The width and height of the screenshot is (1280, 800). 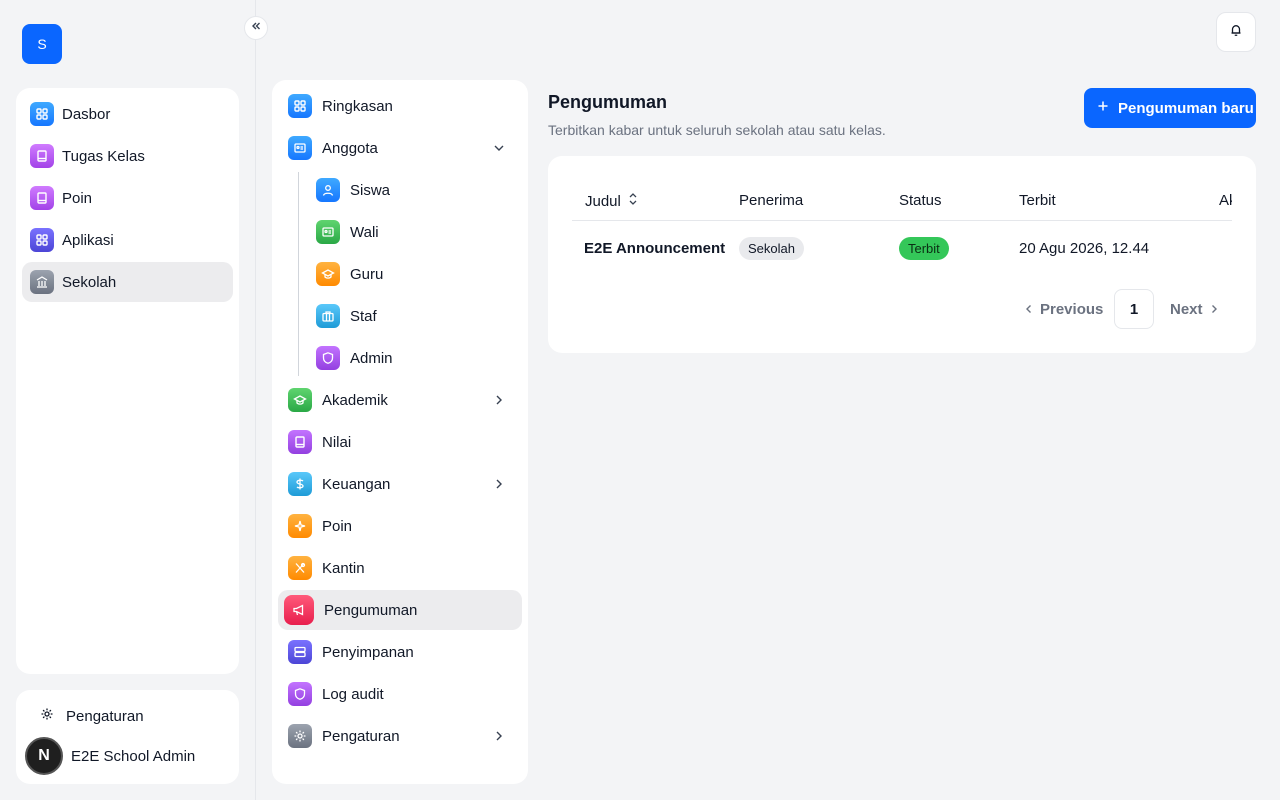 What do you see at coordinates (337, 442) in the screenshot?
I see `section-item-label: Nilai` at bounding box center [337, 442].